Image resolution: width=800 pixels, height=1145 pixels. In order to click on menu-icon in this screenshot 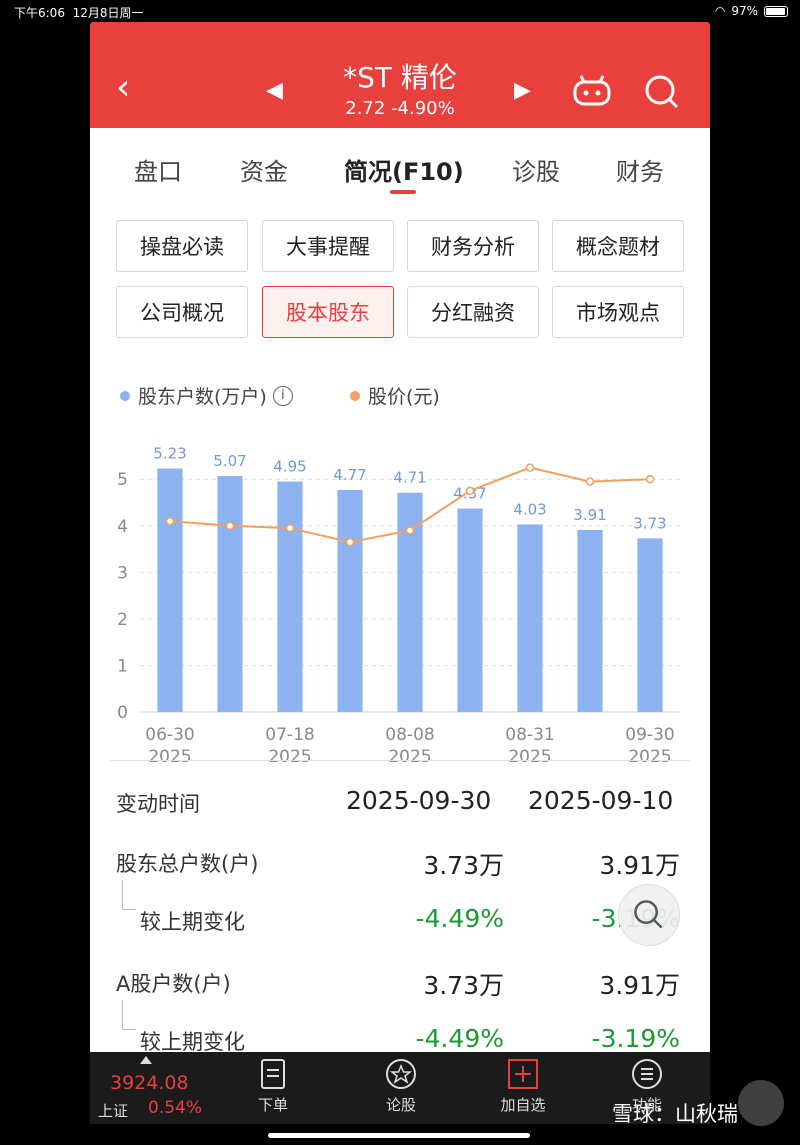, I will do `click(647, 1074)`.